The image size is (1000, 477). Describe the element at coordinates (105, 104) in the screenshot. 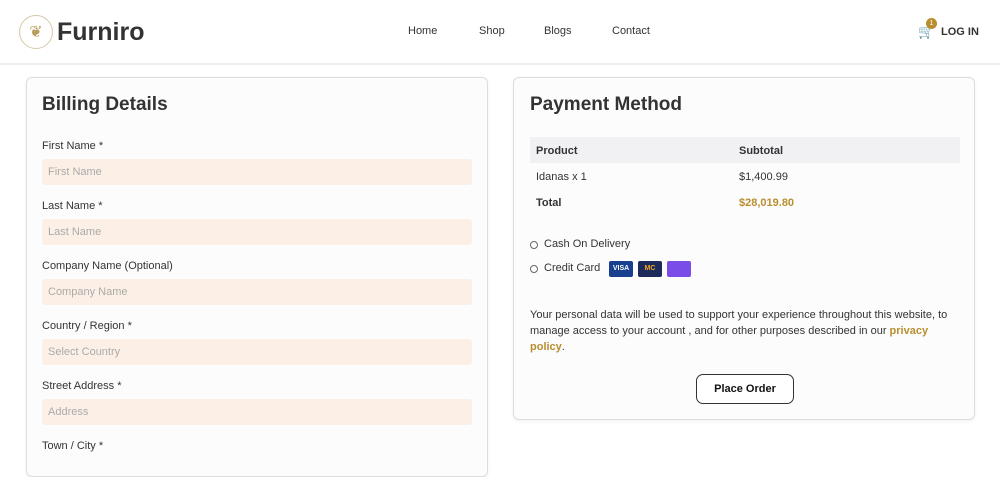

I see `billing-title: Billing Details` at that location.